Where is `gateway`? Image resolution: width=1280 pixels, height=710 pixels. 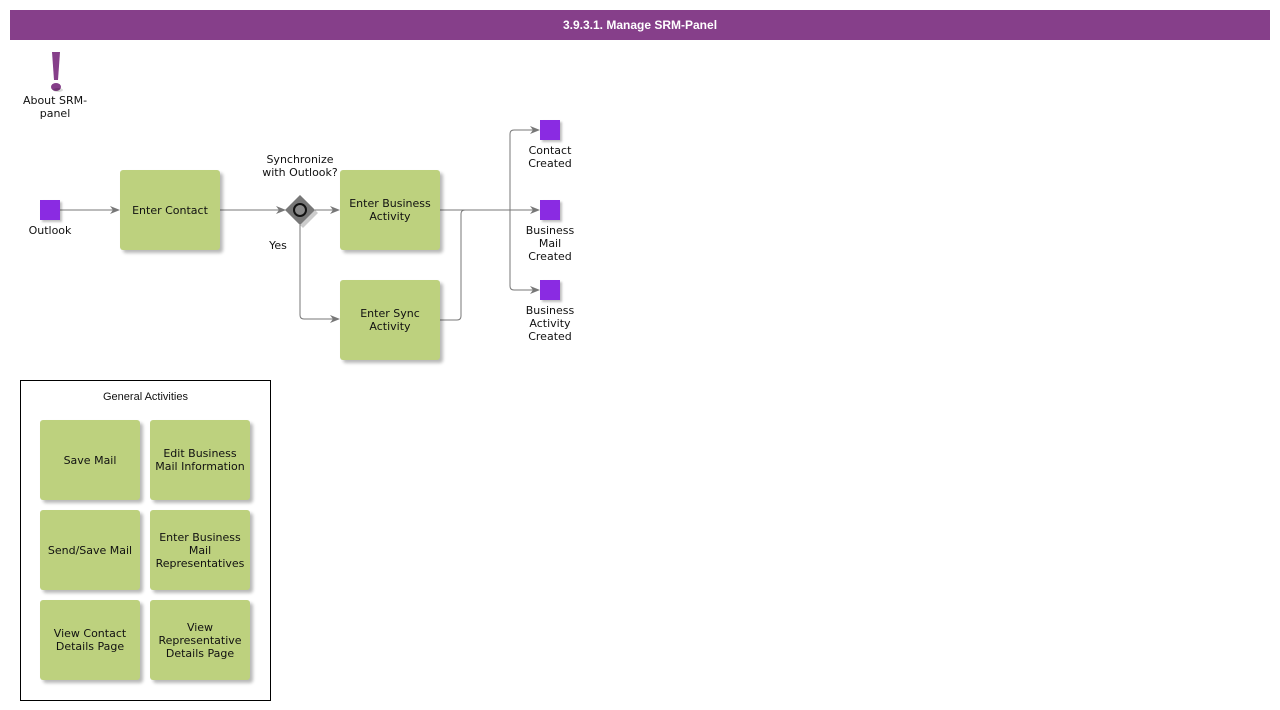
gateway is located at coordinates (301, 211).